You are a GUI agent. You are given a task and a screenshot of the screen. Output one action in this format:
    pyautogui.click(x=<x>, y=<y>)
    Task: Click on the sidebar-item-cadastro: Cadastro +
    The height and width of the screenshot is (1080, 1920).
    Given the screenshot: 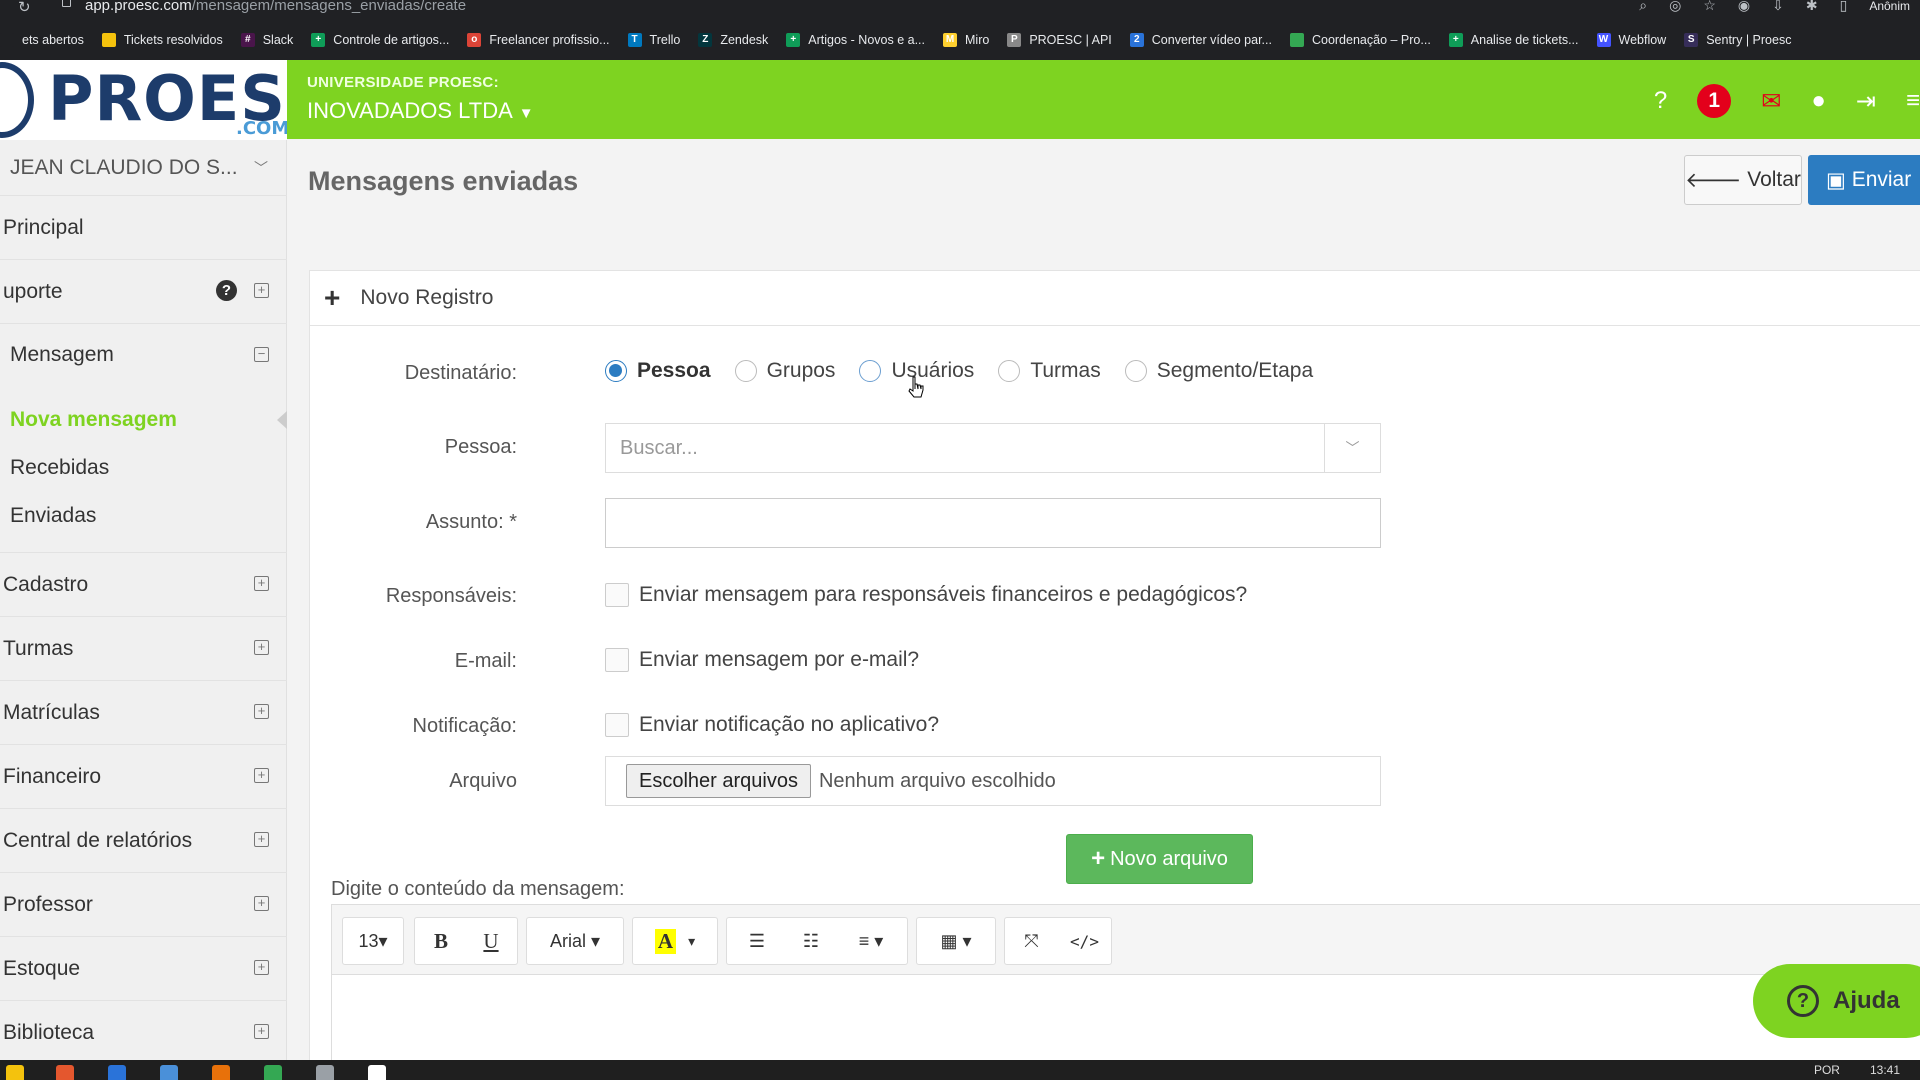 What is the action you would take?
    pyautogui.click(x=143, y=585)
    